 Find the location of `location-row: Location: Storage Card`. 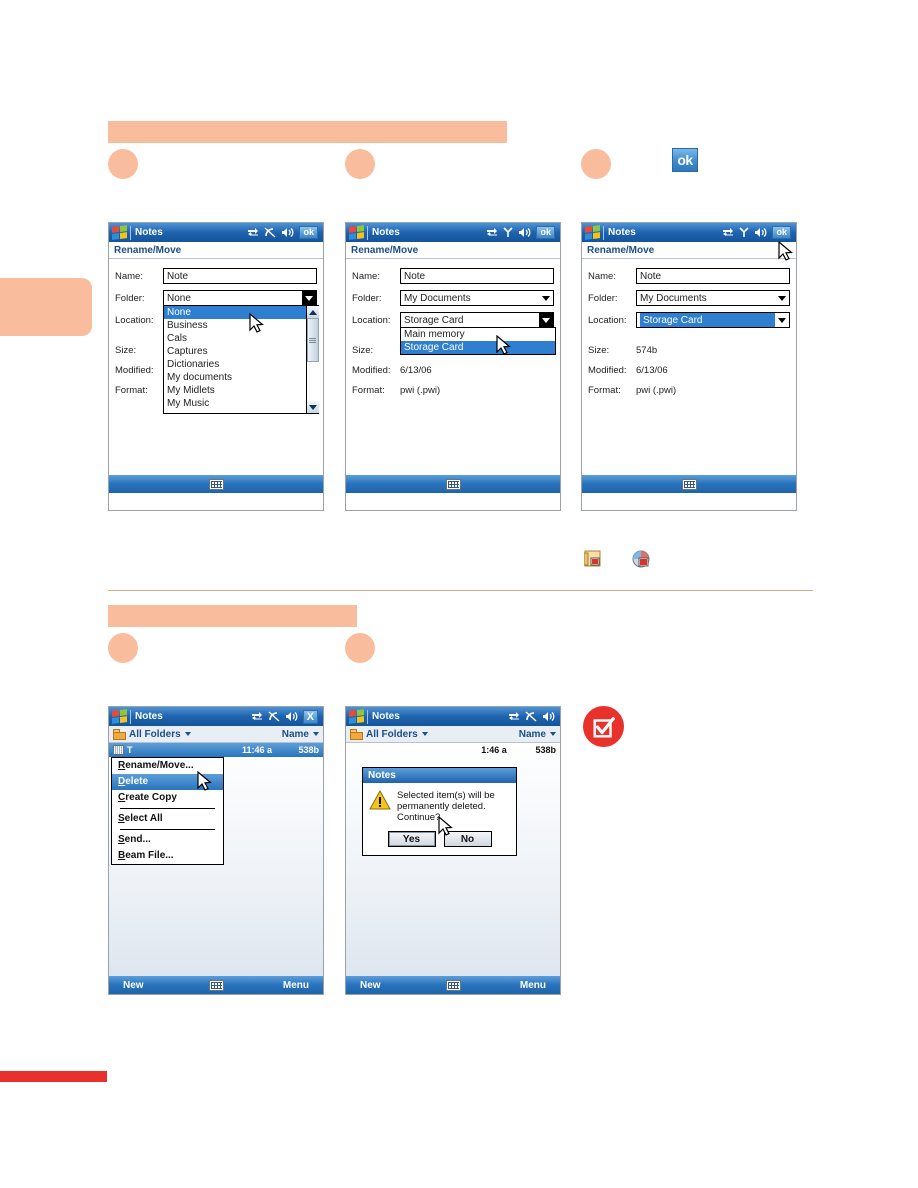

location-row: Location: Storage Card is located at coordinates (689, 320).